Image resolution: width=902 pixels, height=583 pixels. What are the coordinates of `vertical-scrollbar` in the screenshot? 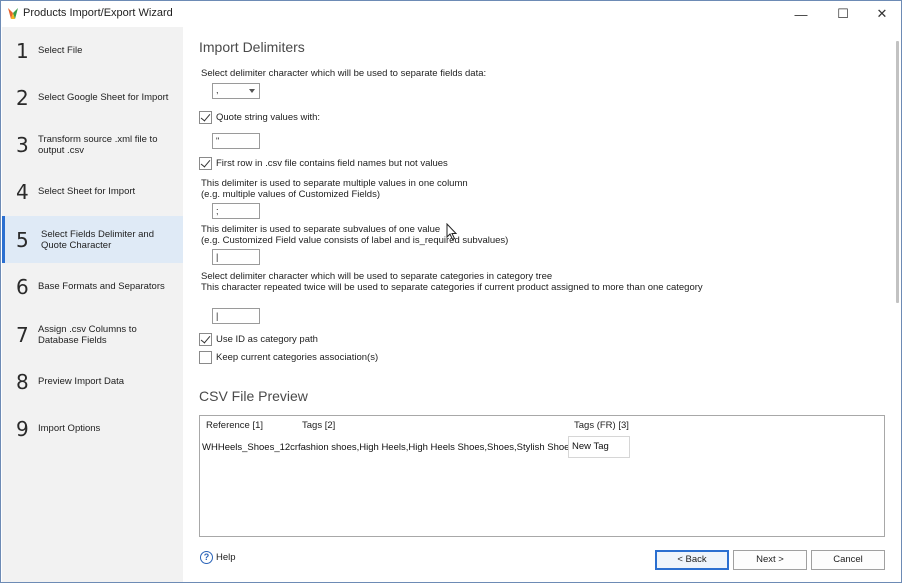 It's located at (897, 172).